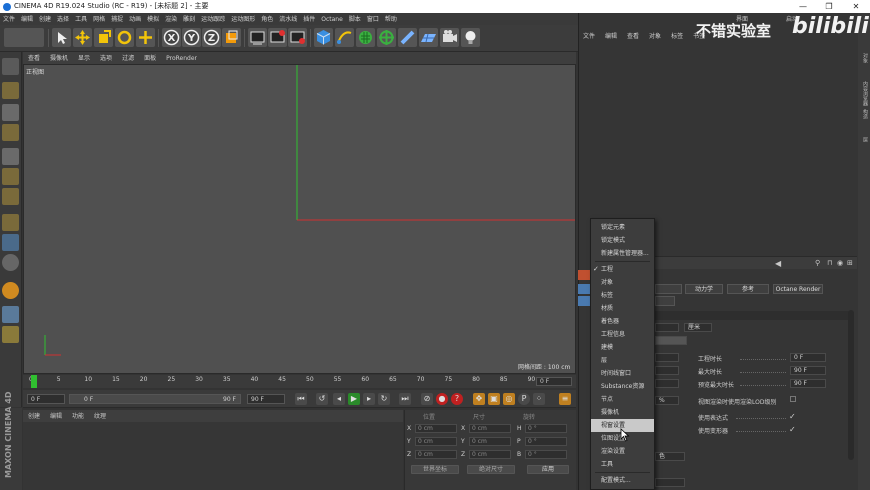 Image resolution: width=870 pixels, height=490 pixels. I want to click on lock-icon: ⊓, so click(829, 263).